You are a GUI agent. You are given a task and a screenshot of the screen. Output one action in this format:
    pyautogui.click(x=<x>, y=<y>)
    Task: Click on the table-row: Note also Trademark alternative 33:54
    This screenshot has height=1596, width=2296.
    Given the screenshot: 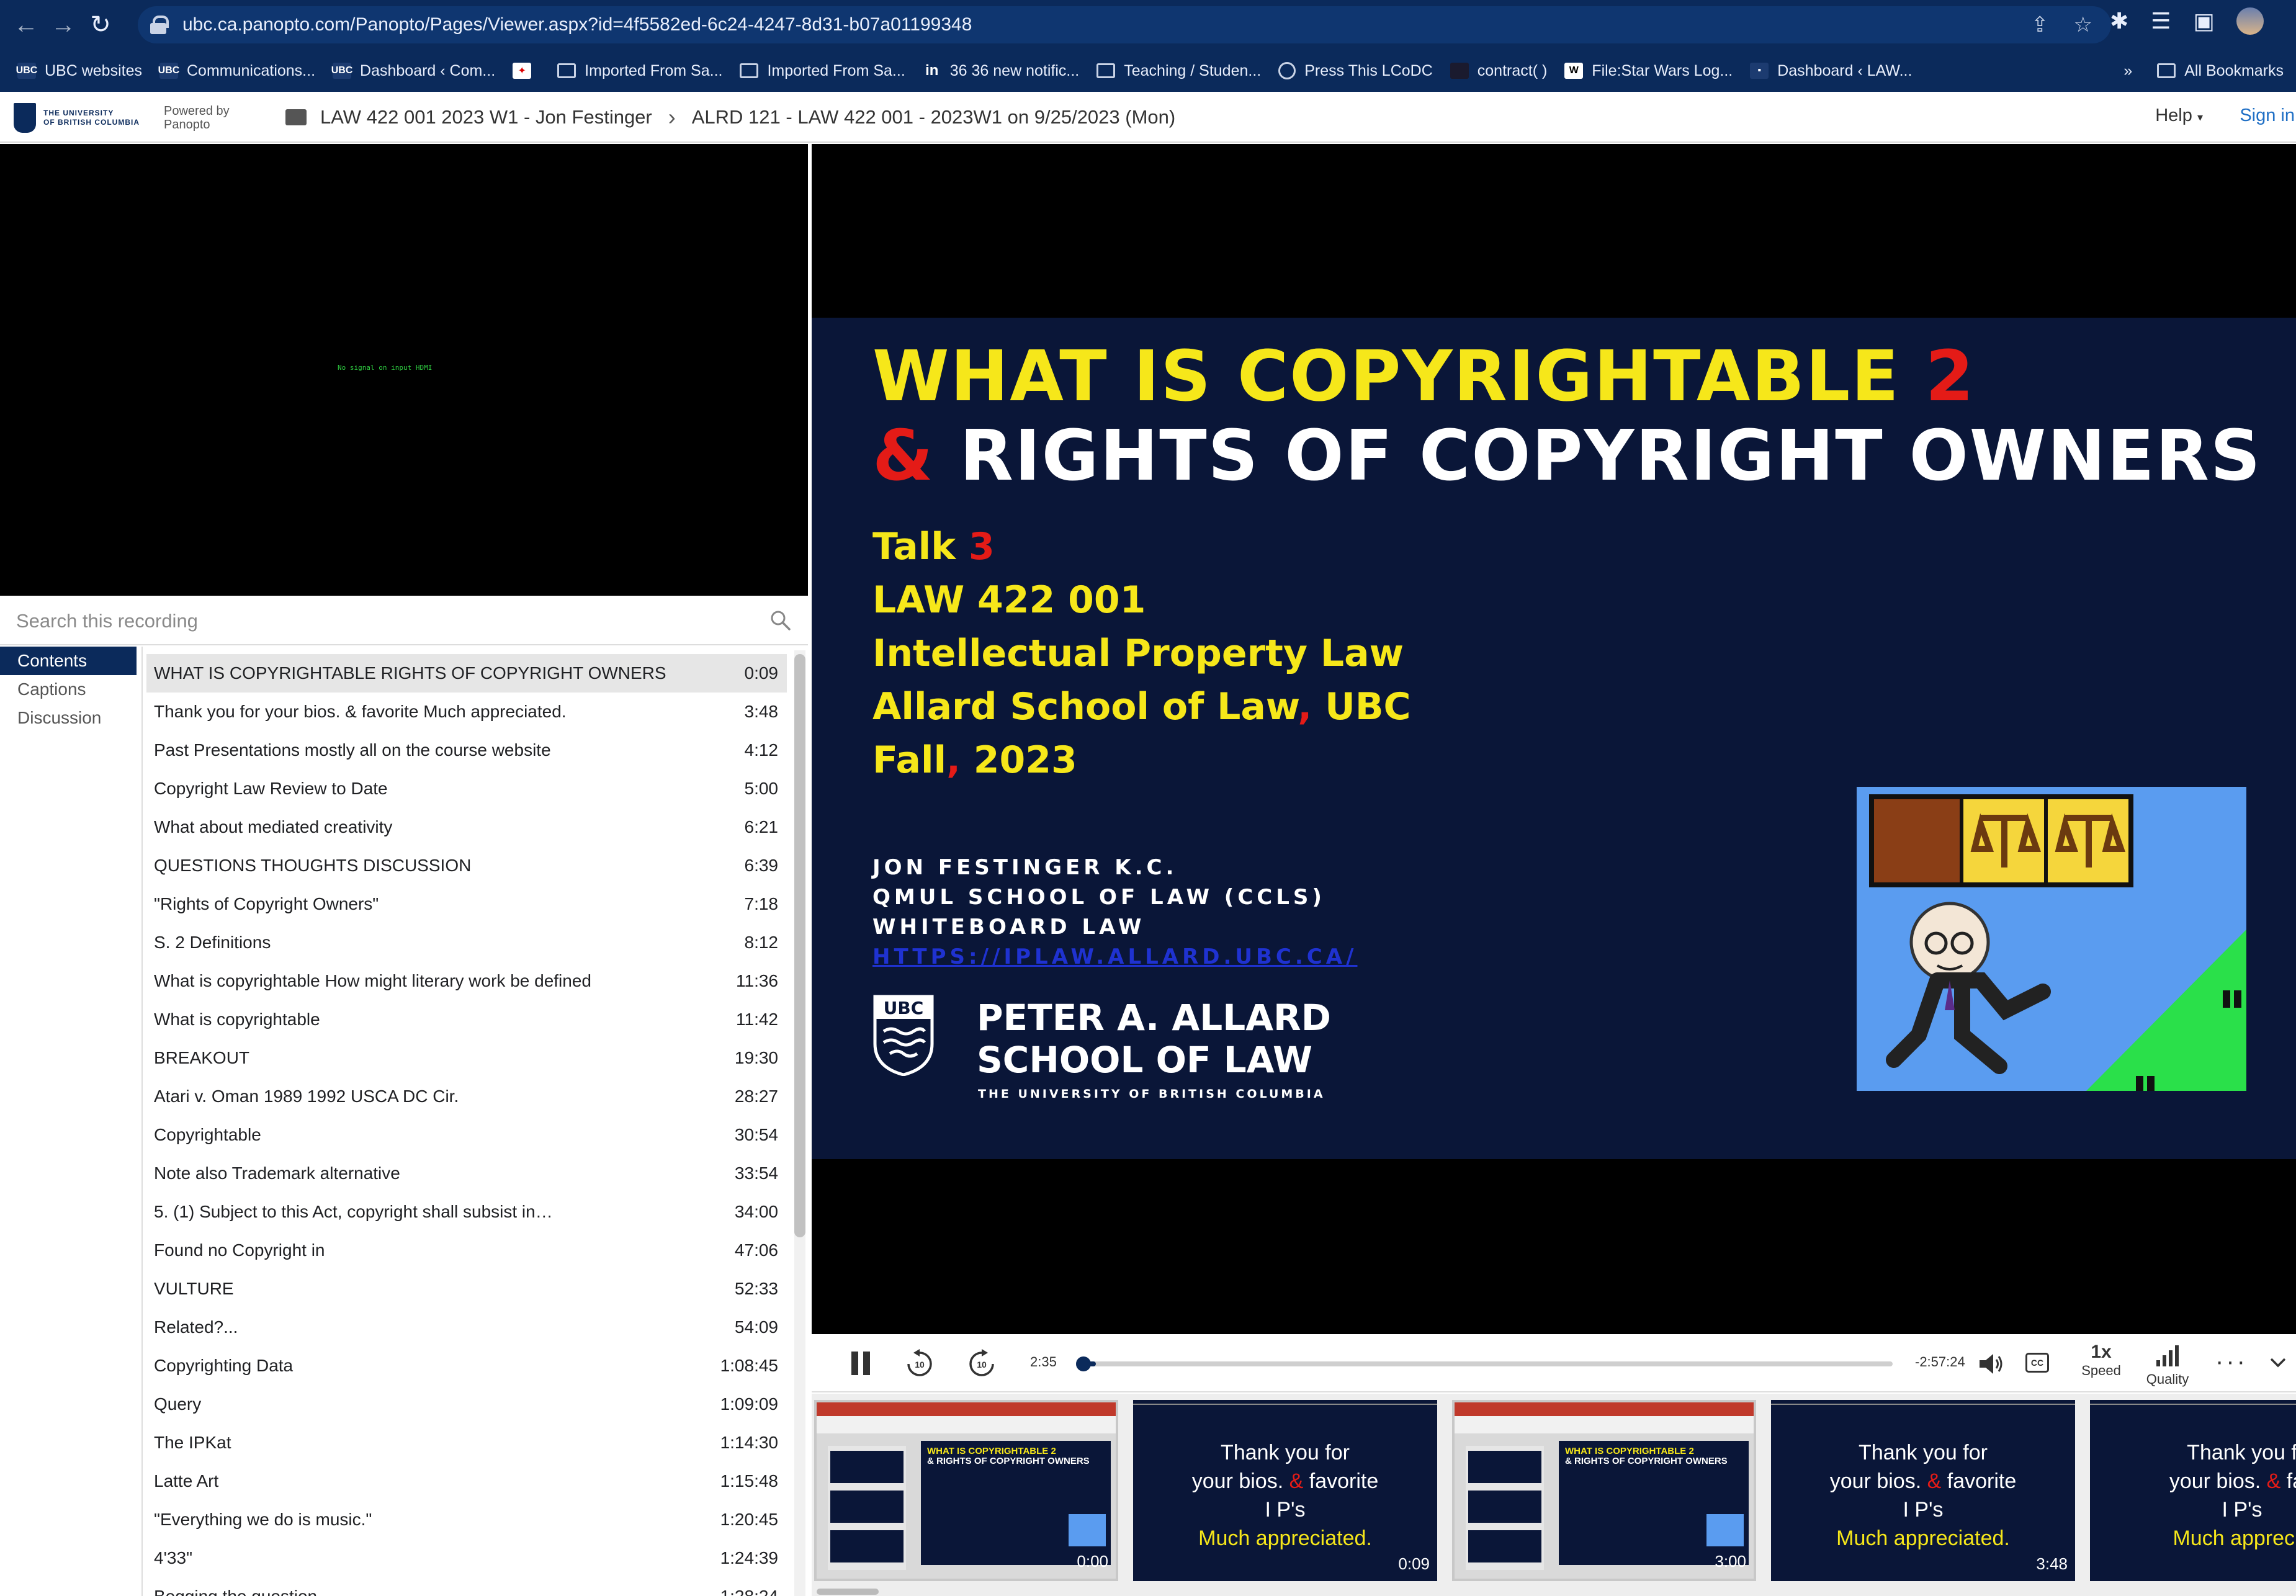 What is the action you would take?
    pyautogui.click(x=466, y=1173)
    